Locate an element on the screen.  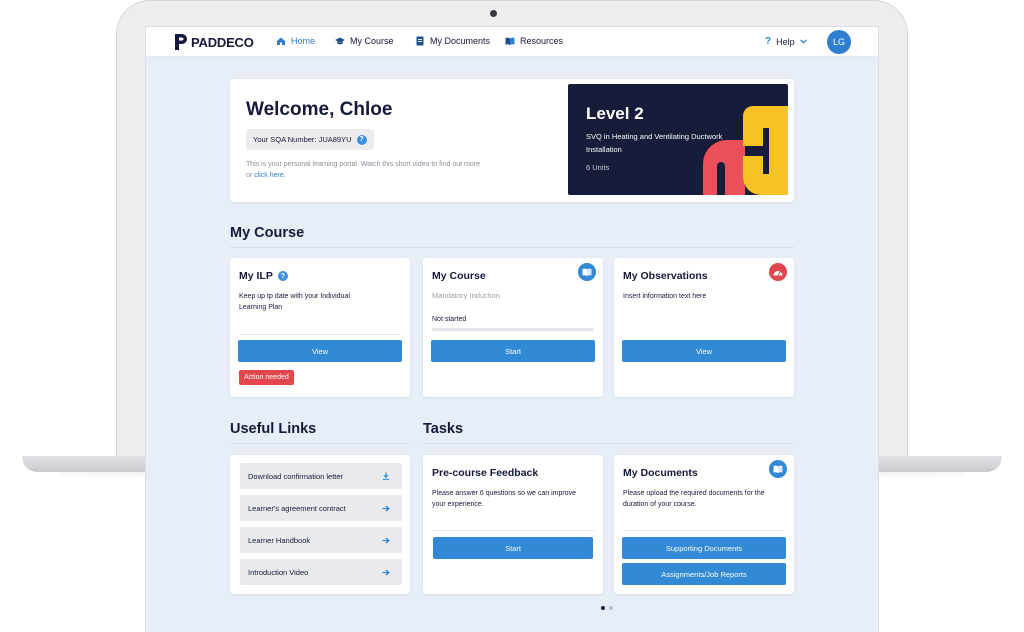
gauge-icon is located at coordinates (778, 272).